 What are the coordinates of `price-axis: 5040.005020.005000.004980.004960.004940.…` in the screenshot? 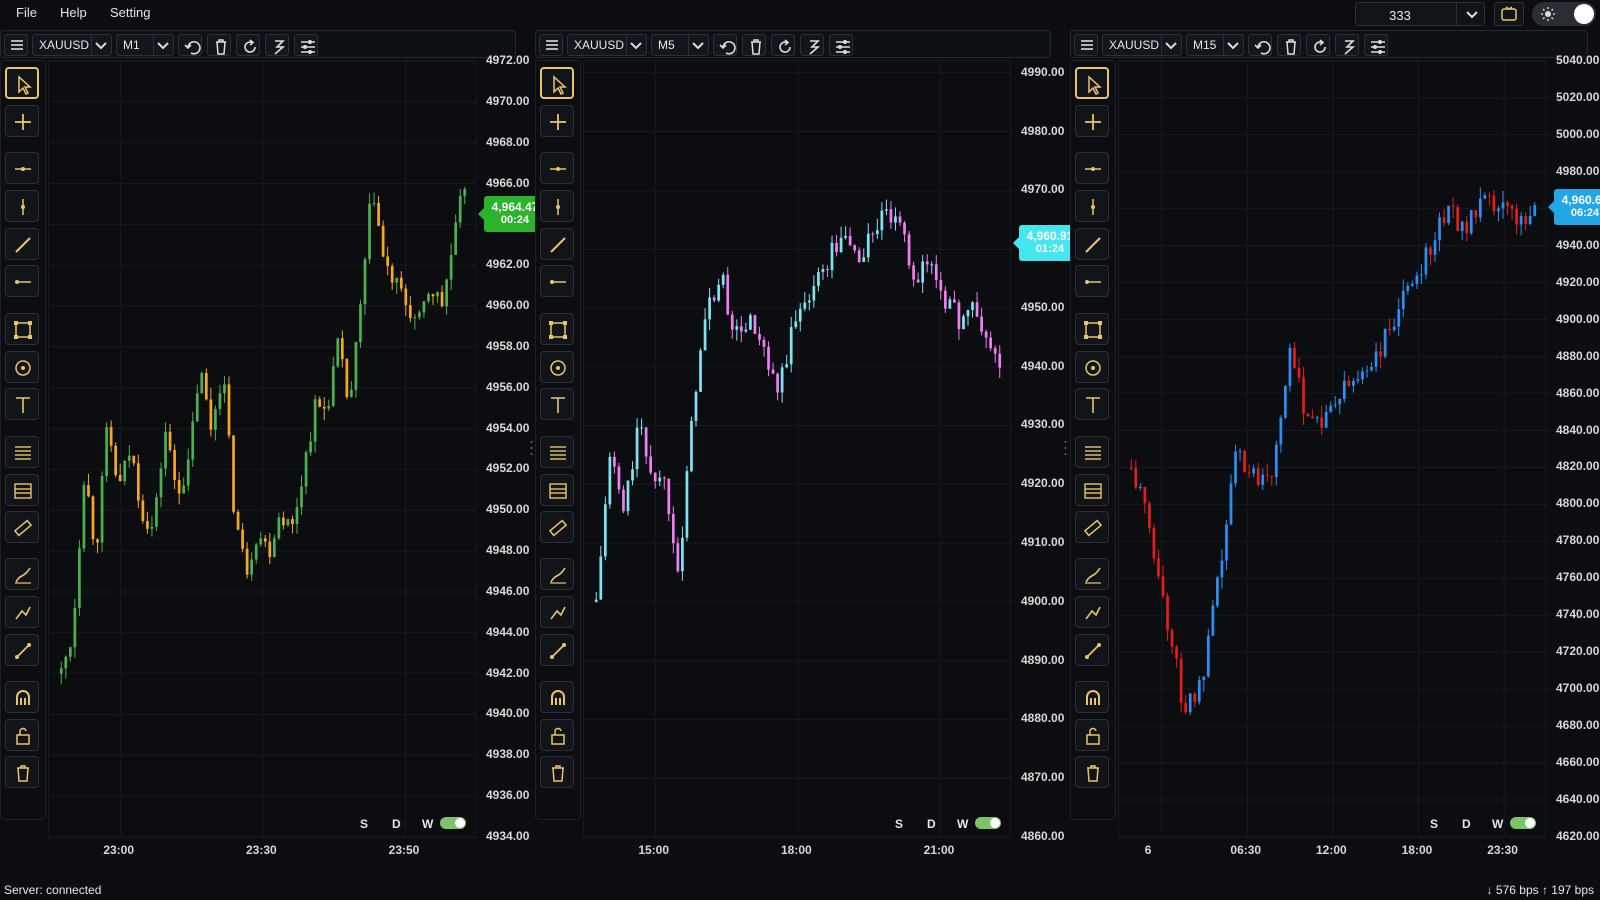 It's located at (1574, 448).